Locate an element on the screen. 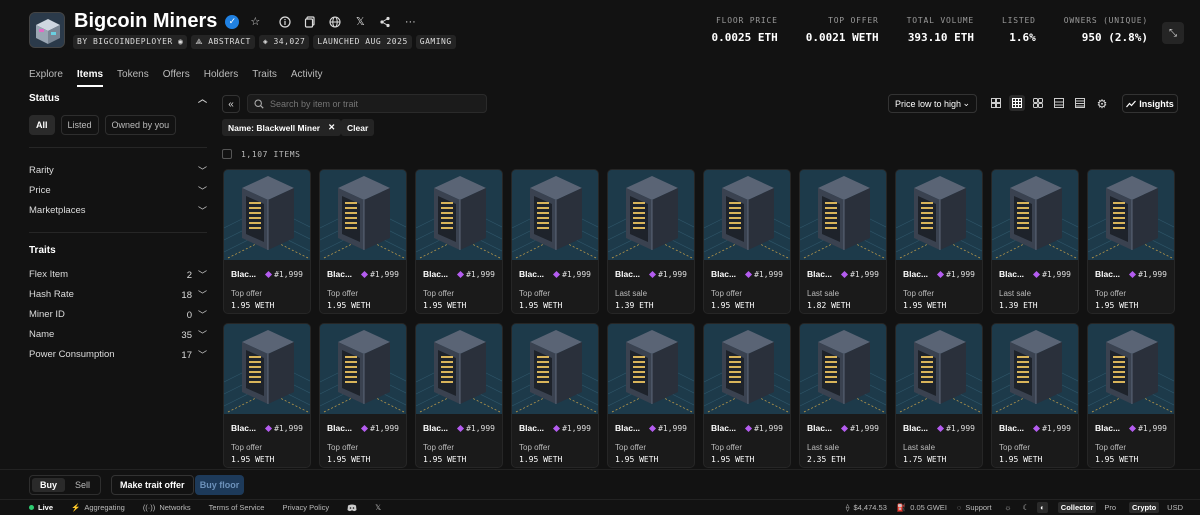 The width and height of the screenshot is (1200, 515). chevron-up-icon: ︿ is located at coordinates (202, 98).